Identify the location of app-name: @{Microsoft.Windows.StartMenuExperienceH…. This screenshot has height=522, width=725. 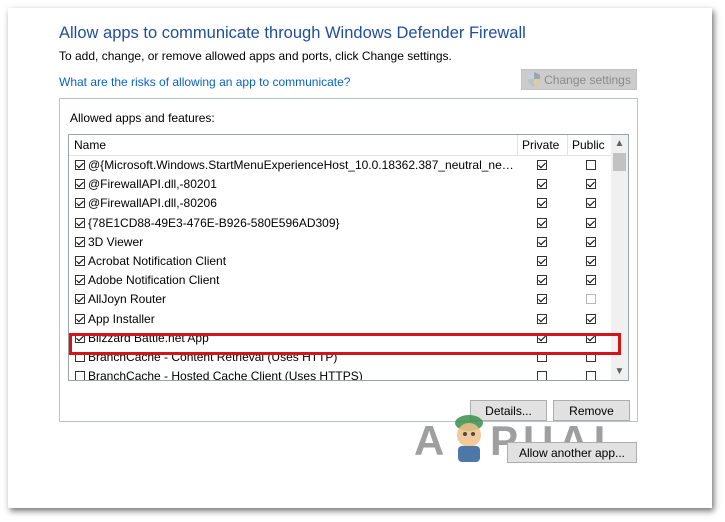
(303, 165).